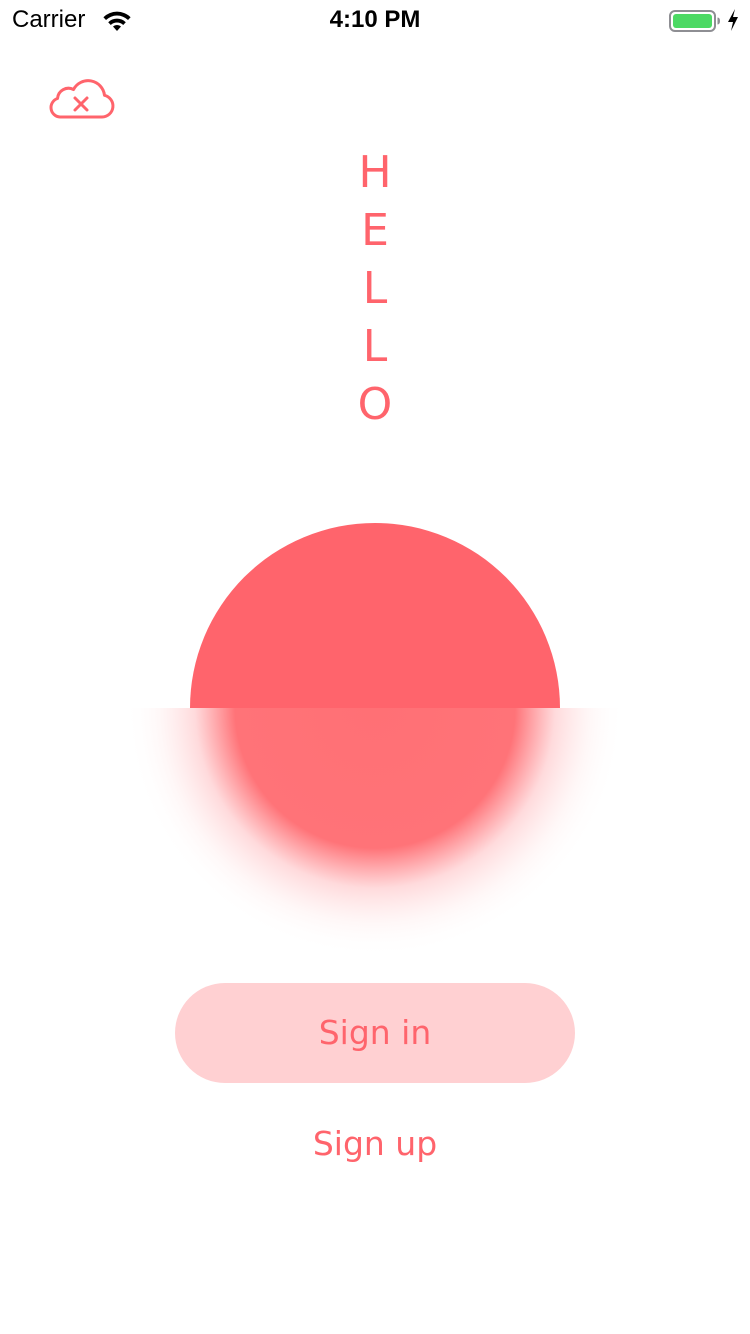 This screenshot has width=750, height=1334. I want to click on hello-letter: E, so click(375, 230).